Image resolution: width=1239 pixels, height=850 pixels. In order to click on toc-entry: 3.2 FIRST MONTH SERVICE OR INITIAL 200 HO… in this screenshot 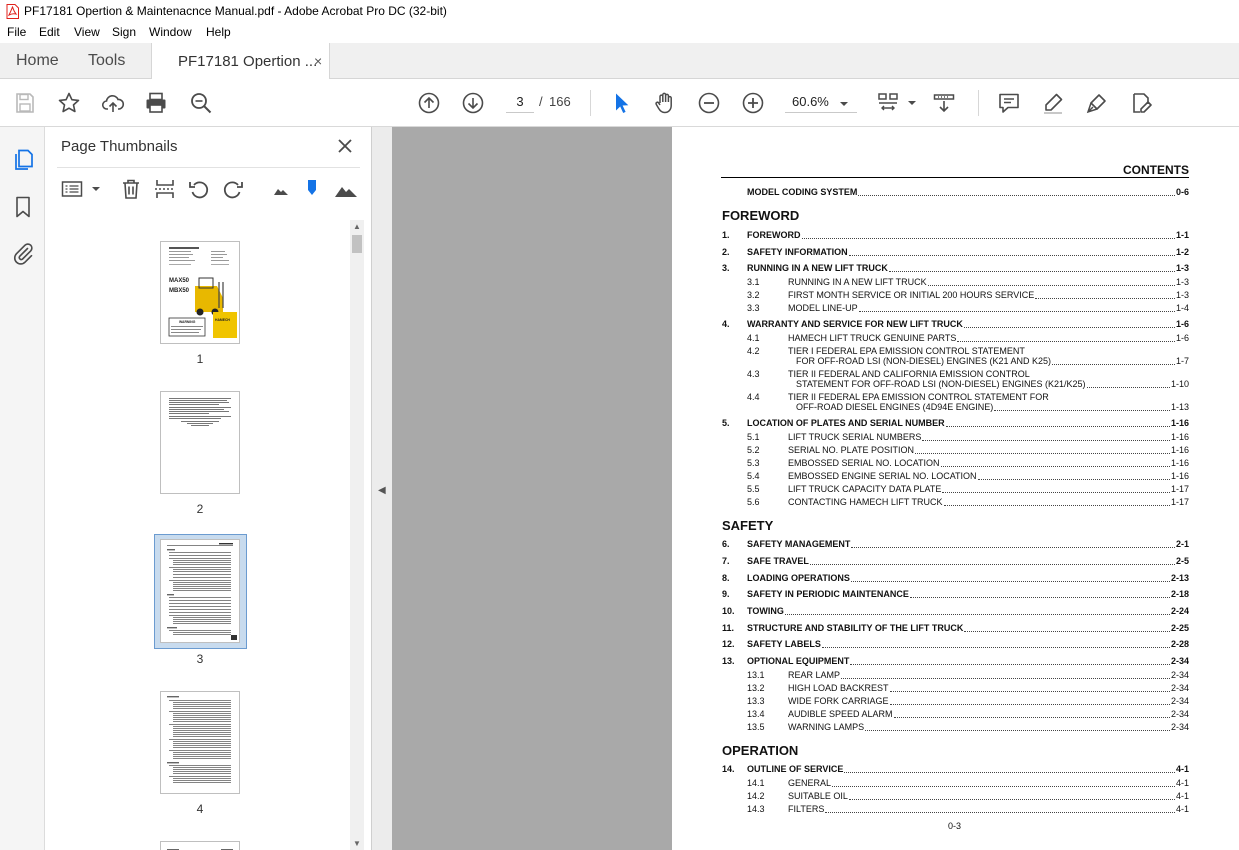, I will do `click(930, 296)`.